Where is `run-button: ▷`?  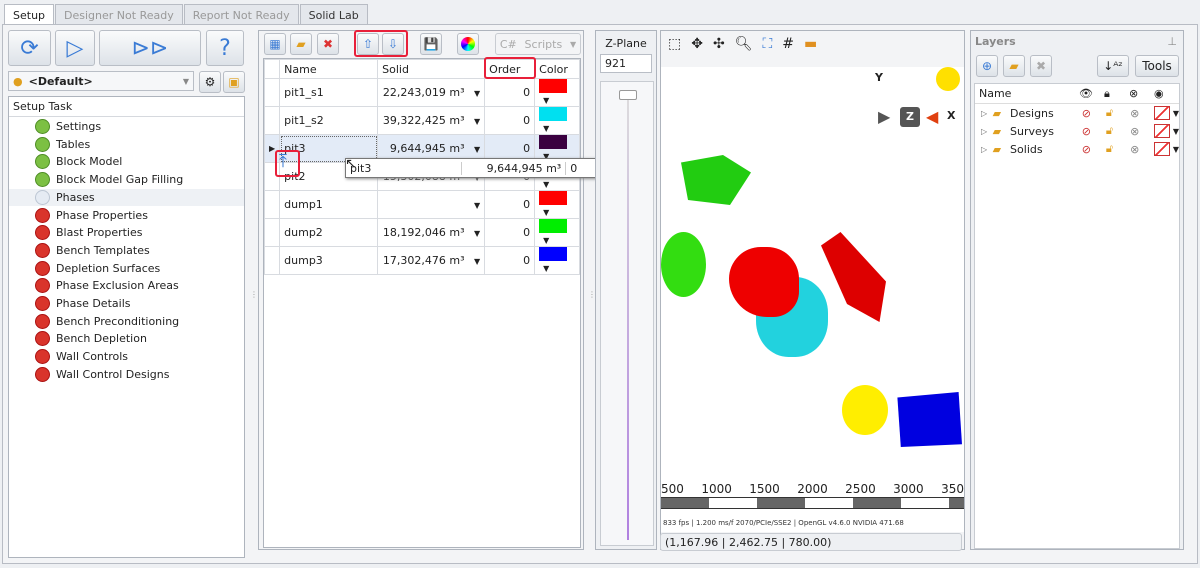 run-button: ▷ is located at coordinates (75, 48).